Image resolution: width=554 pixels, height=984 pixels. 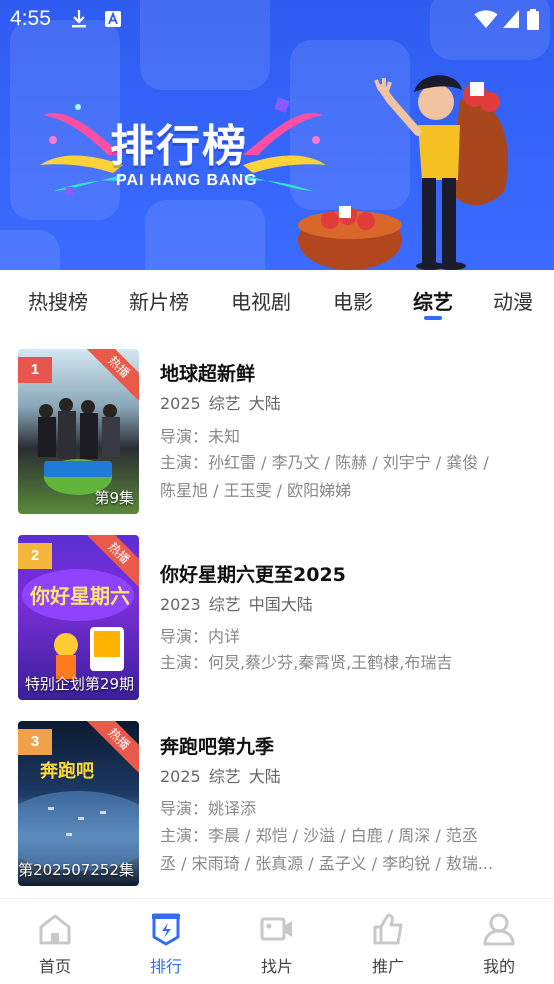 I want to click on status-bar: 4:55, so click(x=277, y=20).